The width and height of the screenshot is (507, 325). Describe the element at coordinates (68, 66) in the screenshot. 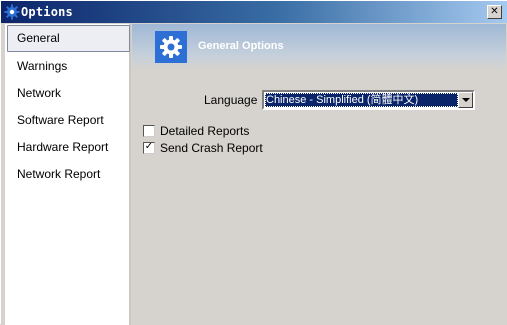

I see `sidebar-item-warnings: Warnings` at that location.